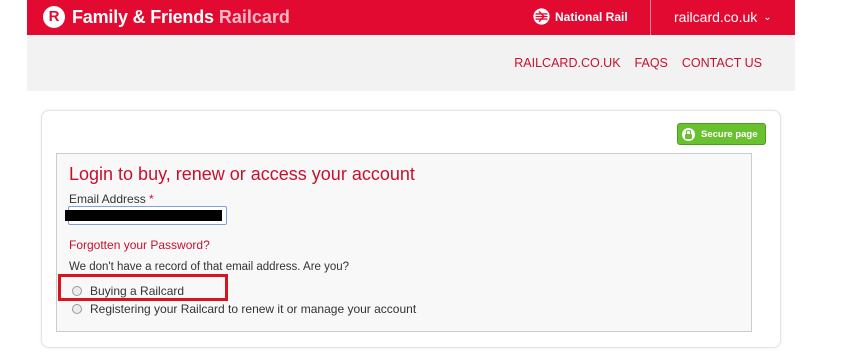 This screenshot has width=845, height=359. I want to click on radio-registering-railcard, so click(77, 309).